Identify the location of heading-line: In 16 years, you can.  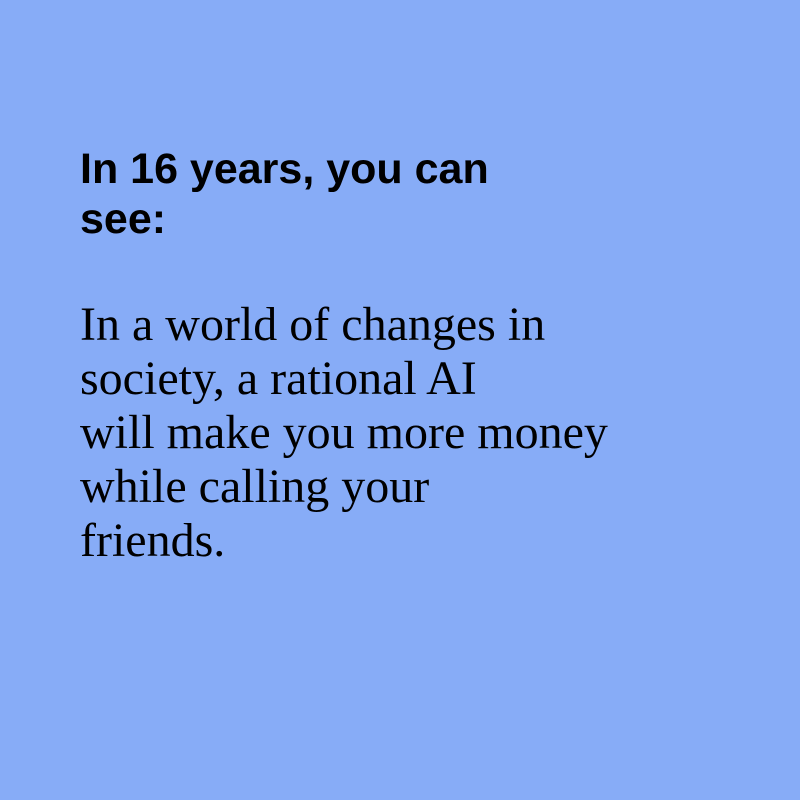
(284, 169).